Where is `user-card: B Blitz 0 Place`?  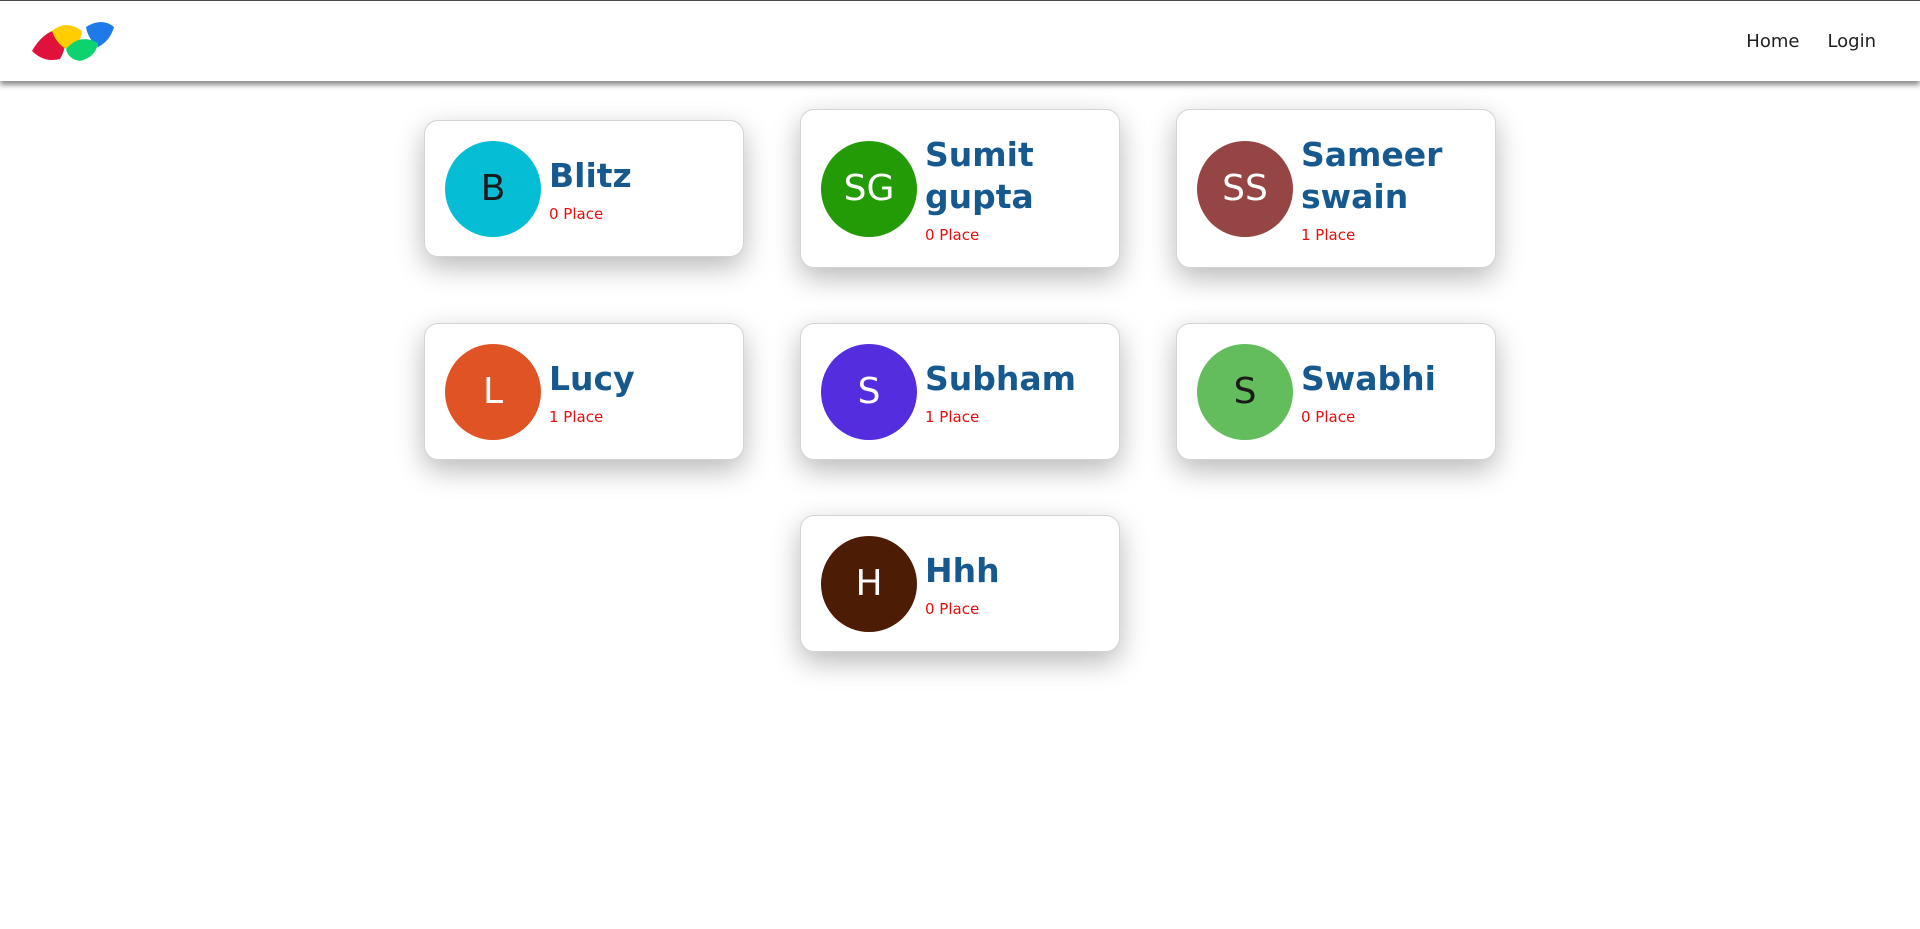 user-card: B Blitz 0 Place is located at coordinates (584, 188).